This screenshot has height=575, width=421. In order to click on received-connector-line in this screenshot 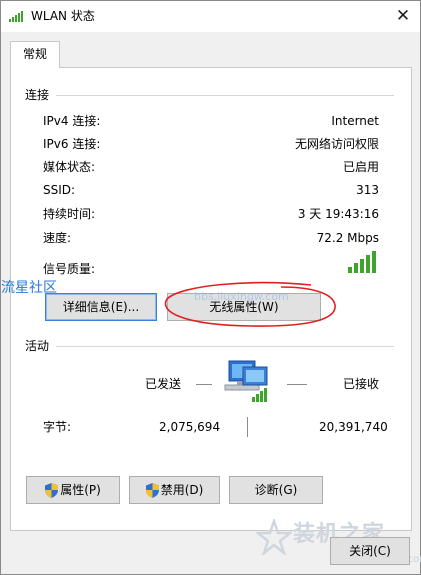, I will do `click(297, 384)`.